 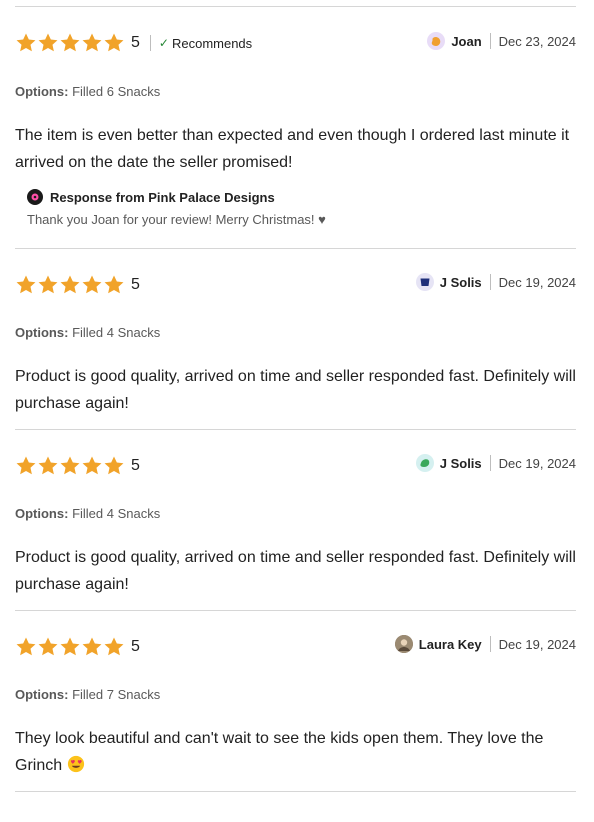 I want to click on review-date: Dec 23, 2024, so click(x=537, y=41).